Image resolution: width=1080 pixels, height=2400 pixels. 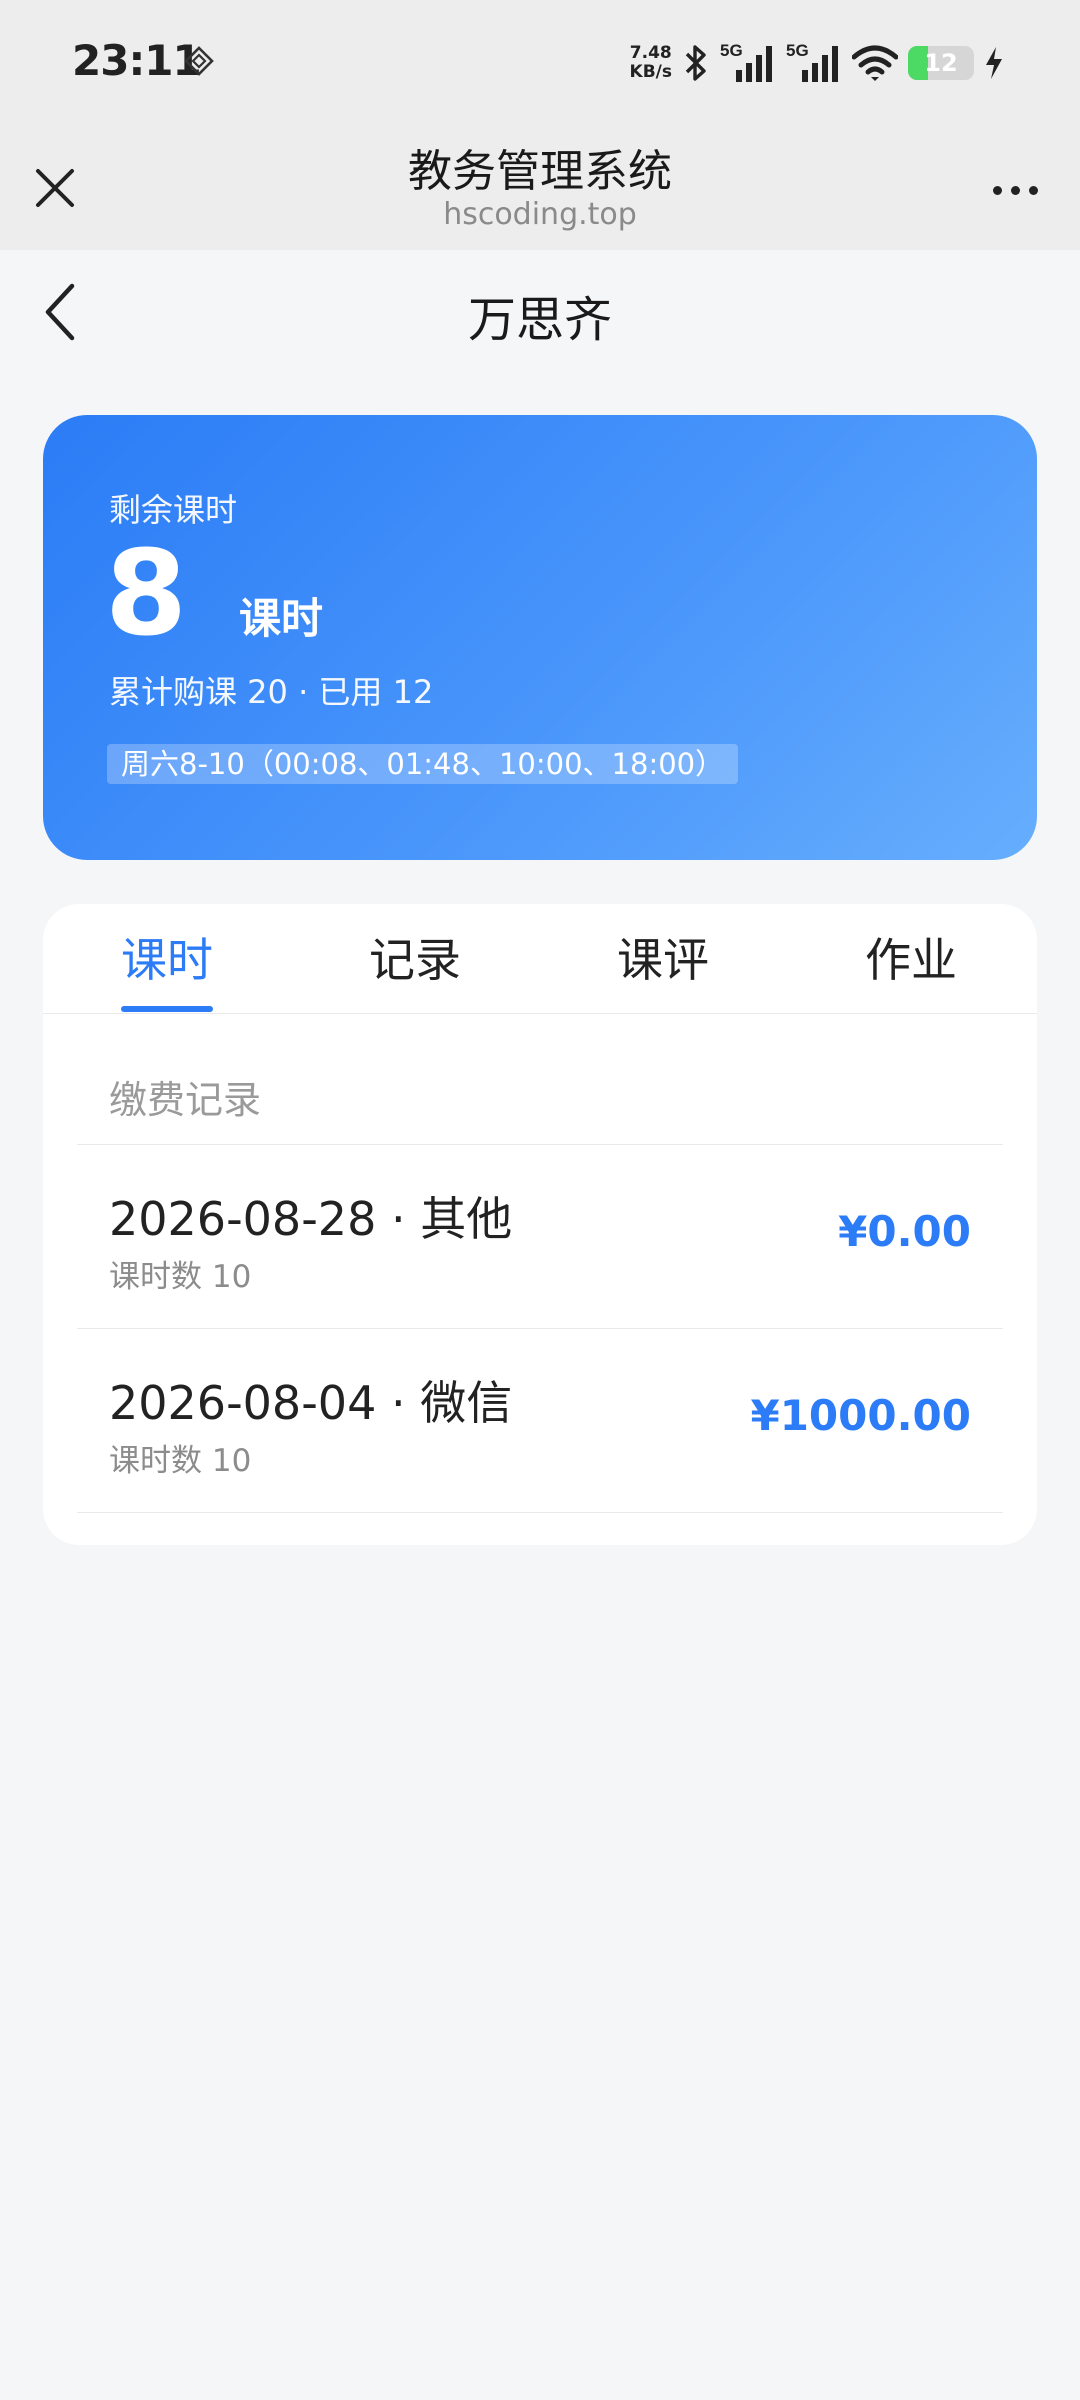 What do you see at coordinates (415, 957) in the screenshot?
I see `tab-records: 记录` at bounding box center [415, 957].